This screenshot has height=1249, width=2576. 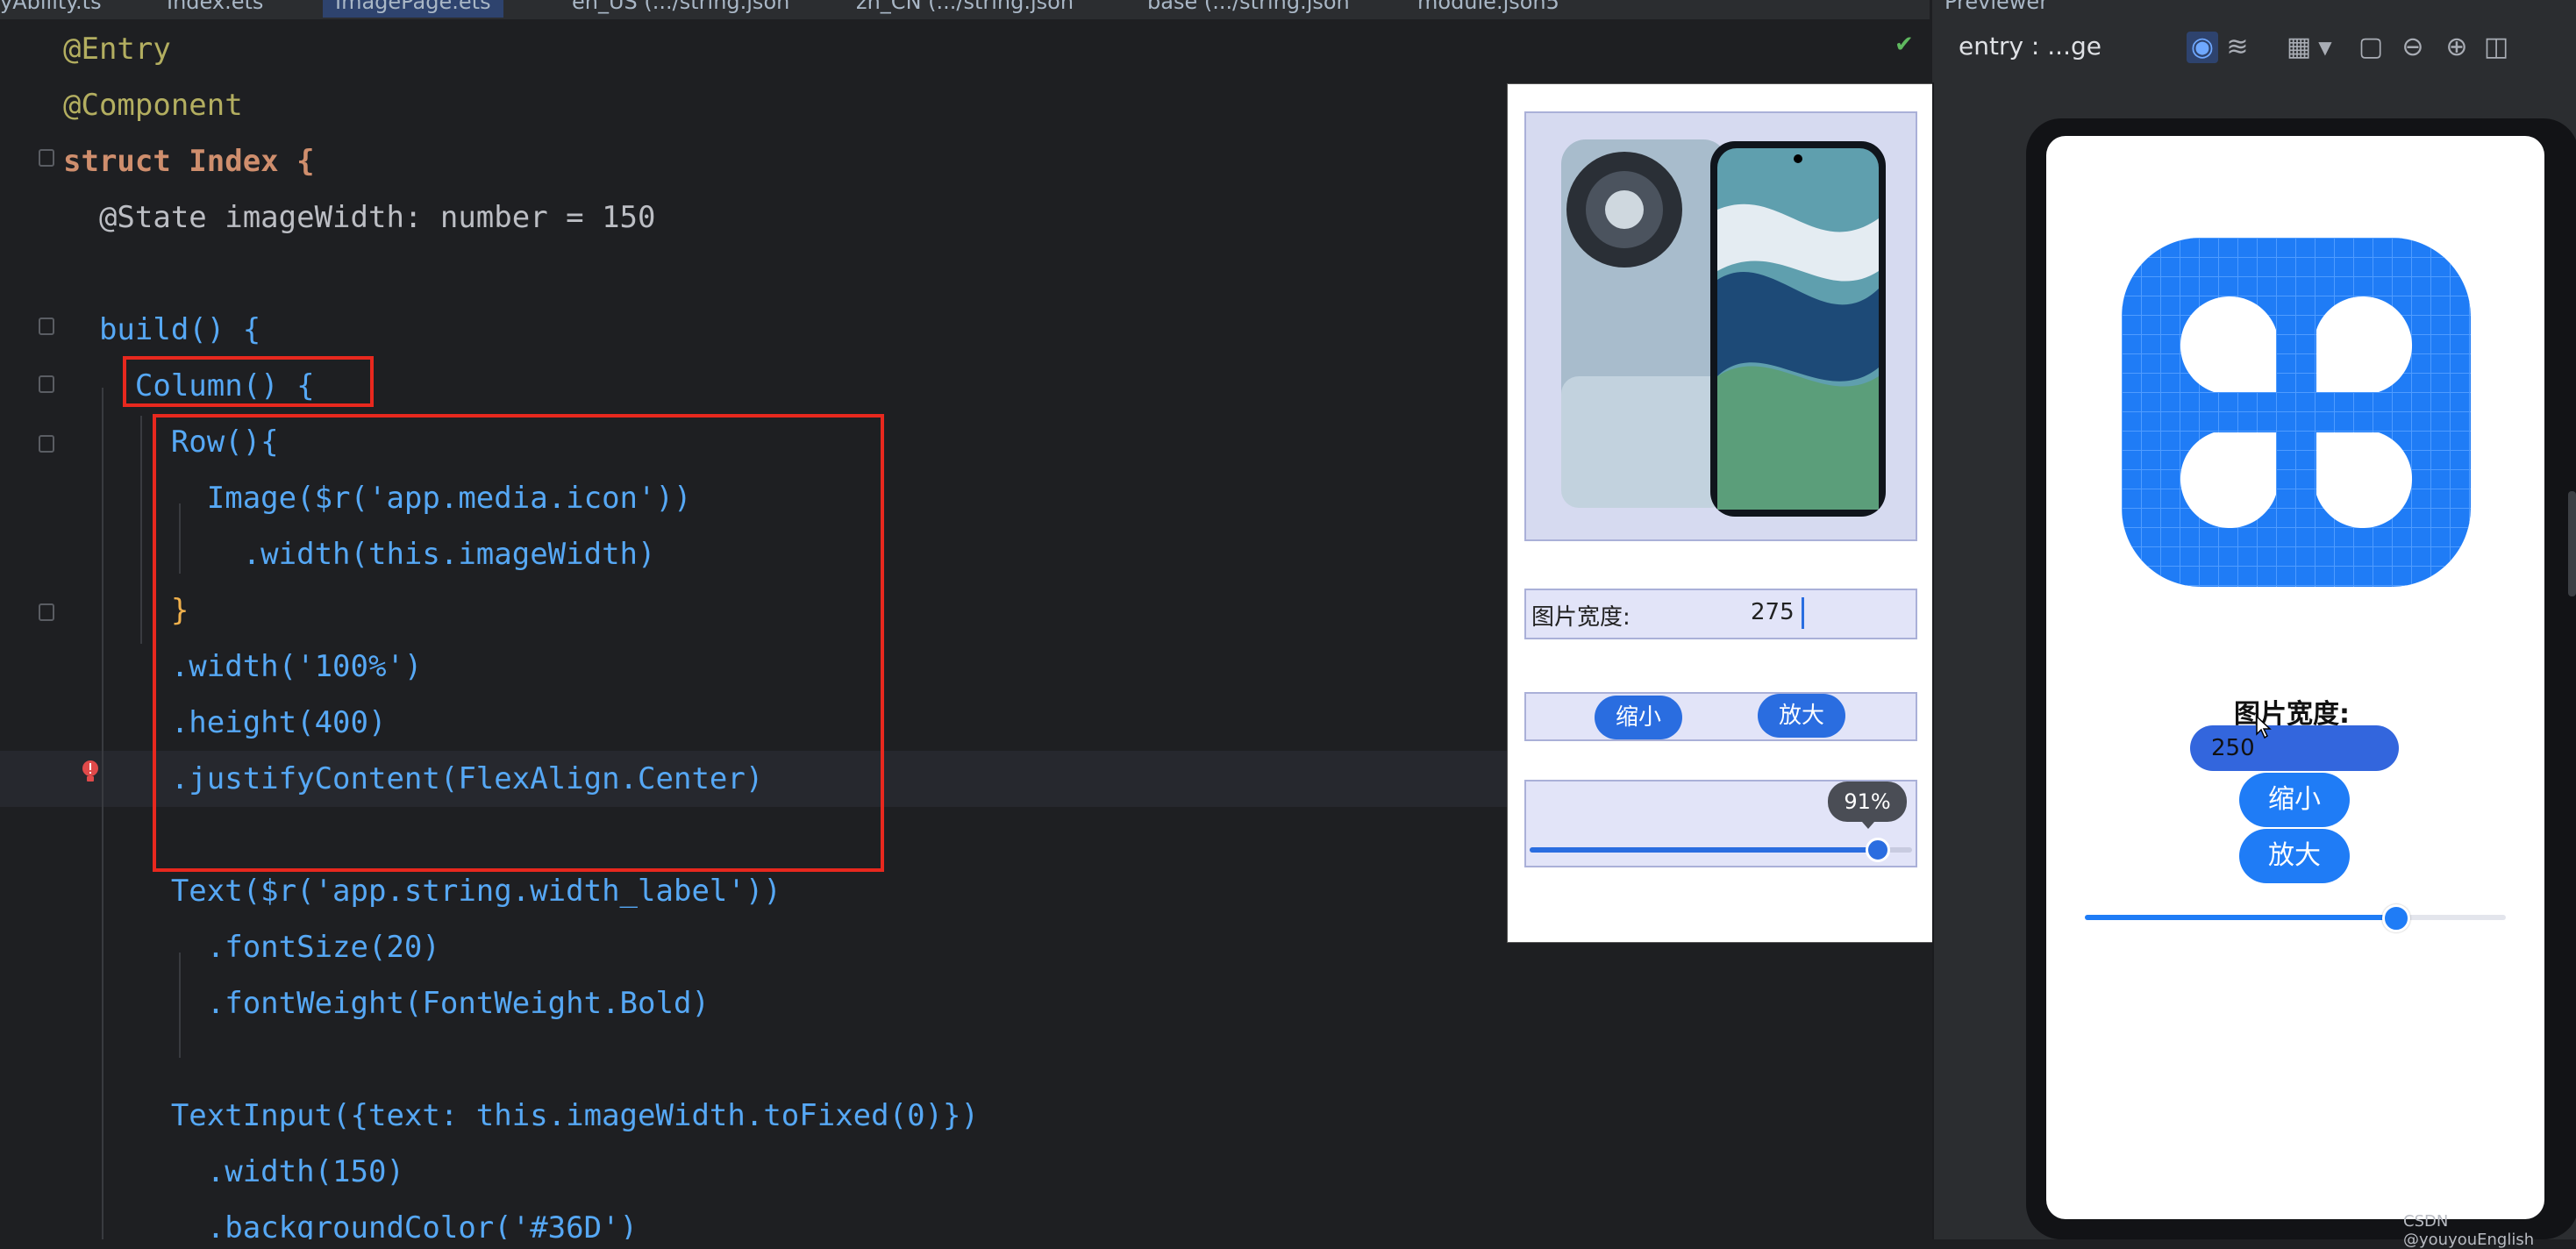 What do you see at coordinates (2325, 47) in the screenshot?
I see `chevron-down-icon: ▼` at bounding box center [2325, 47].